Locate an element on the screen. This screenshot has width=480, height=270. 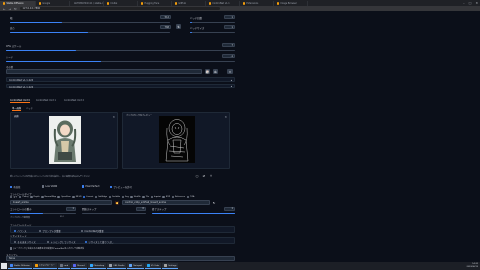
control-type-option: Depth is located at coordinates (35, 197).